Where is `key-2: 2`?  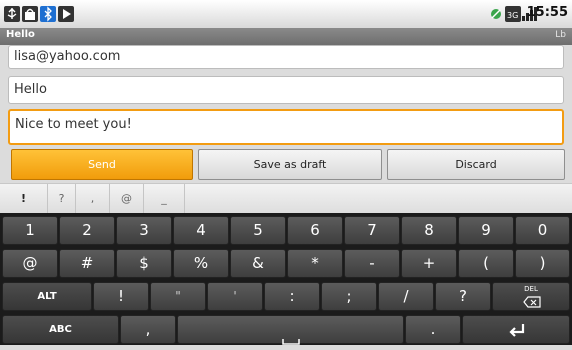
key-2: 2 is located at coordinates (87, 230).